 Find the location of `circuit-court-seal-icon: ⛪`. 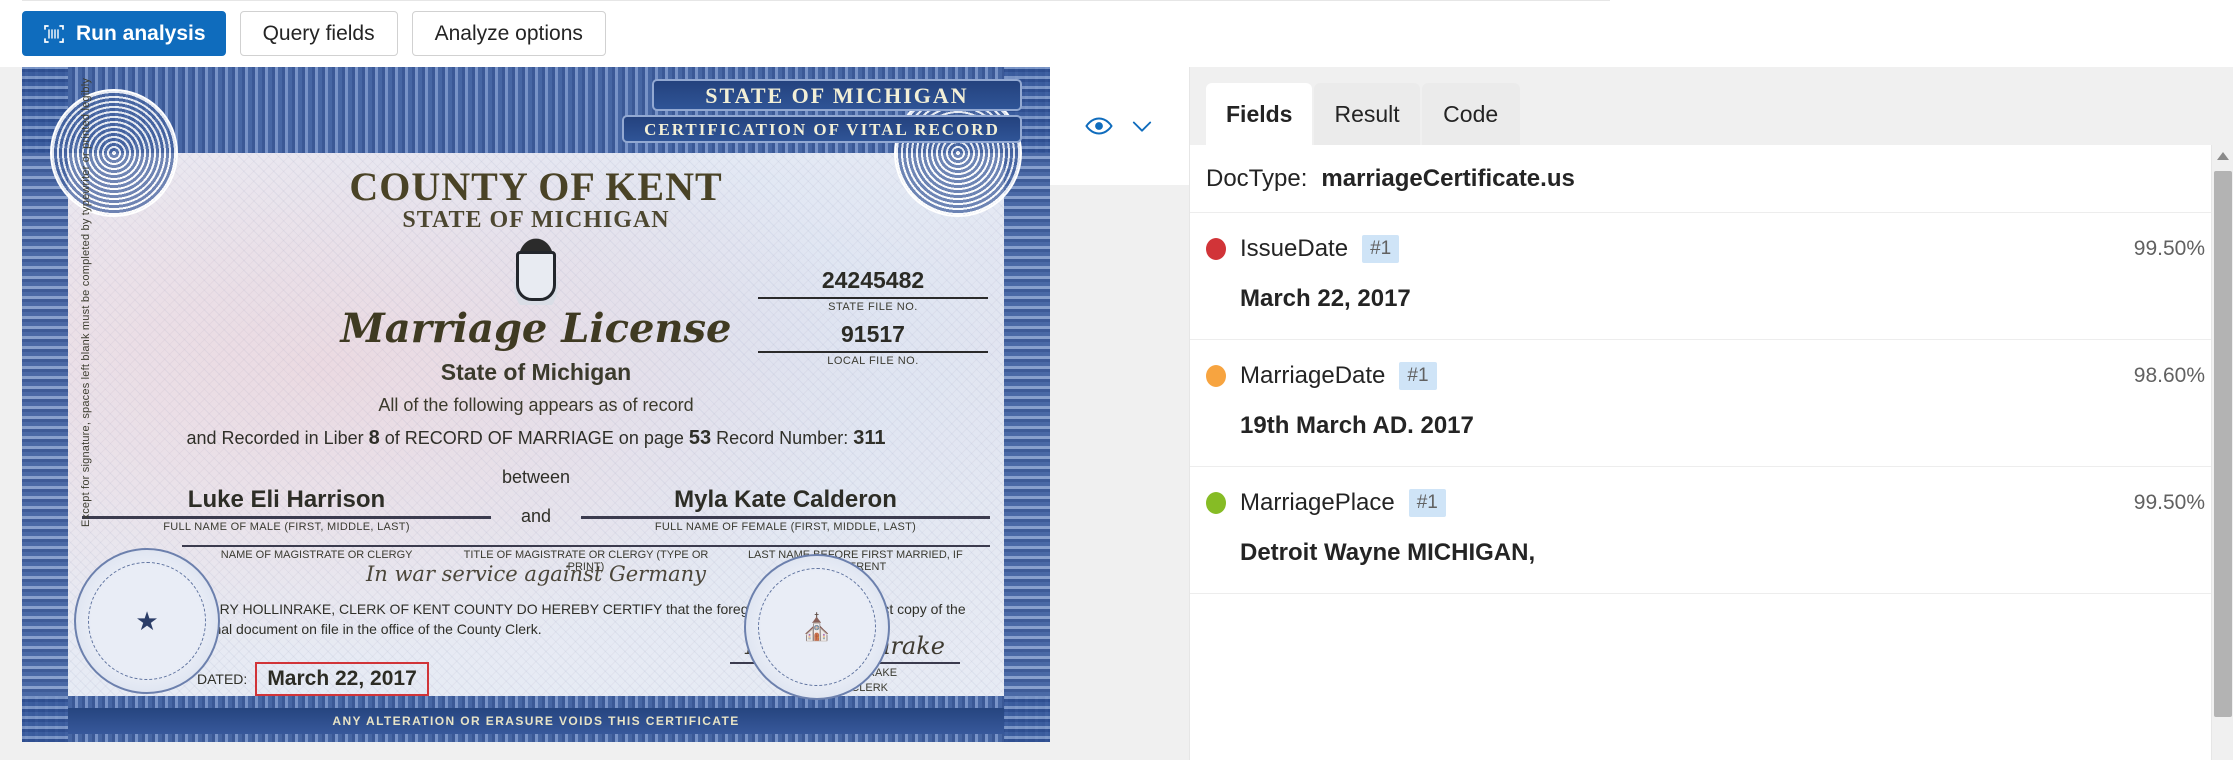

circuit-court-seal-icon: ⛪ is located at coordinates (817, 627).